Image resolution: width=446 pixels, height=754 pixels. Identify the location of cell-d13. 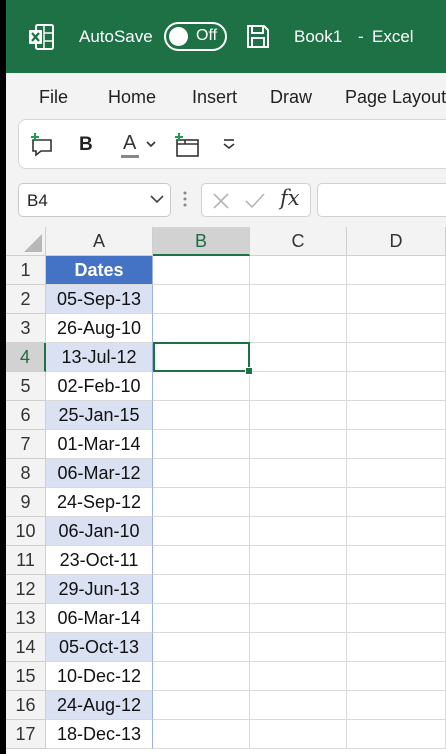
(396, 618).